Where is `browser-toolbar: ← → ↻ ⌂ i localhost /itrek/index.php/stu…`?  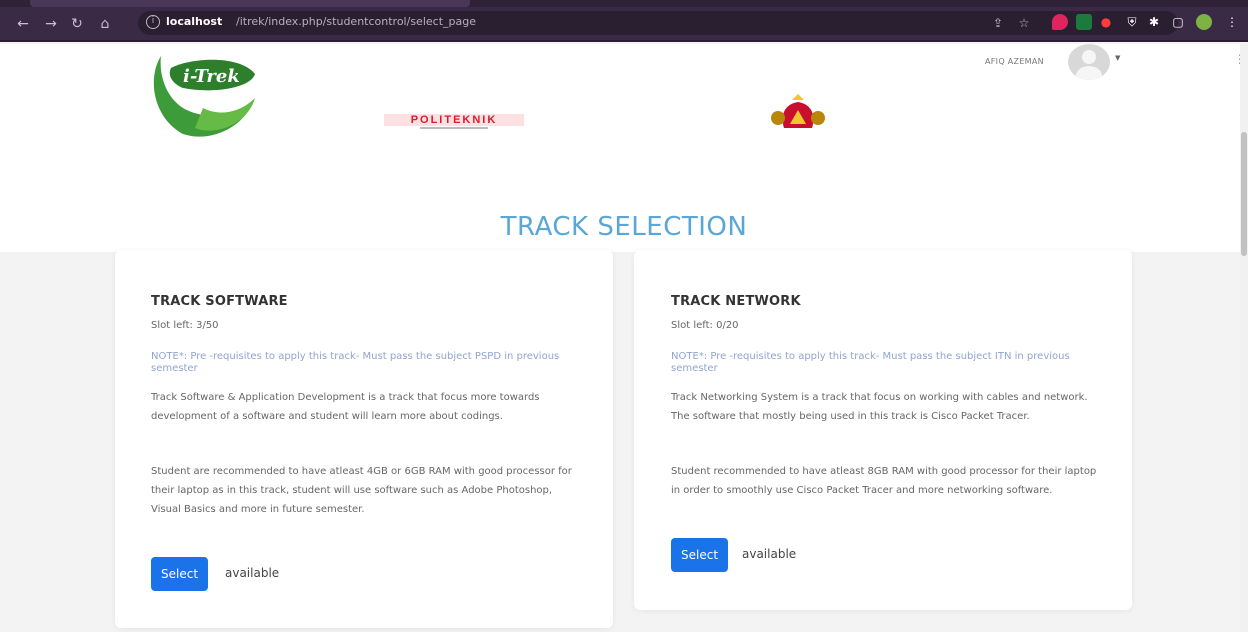 browser-toolbar: ← → ↻ ⌂ i localhost /itrek/index.php/stu… is located at coordinates (624, 21).